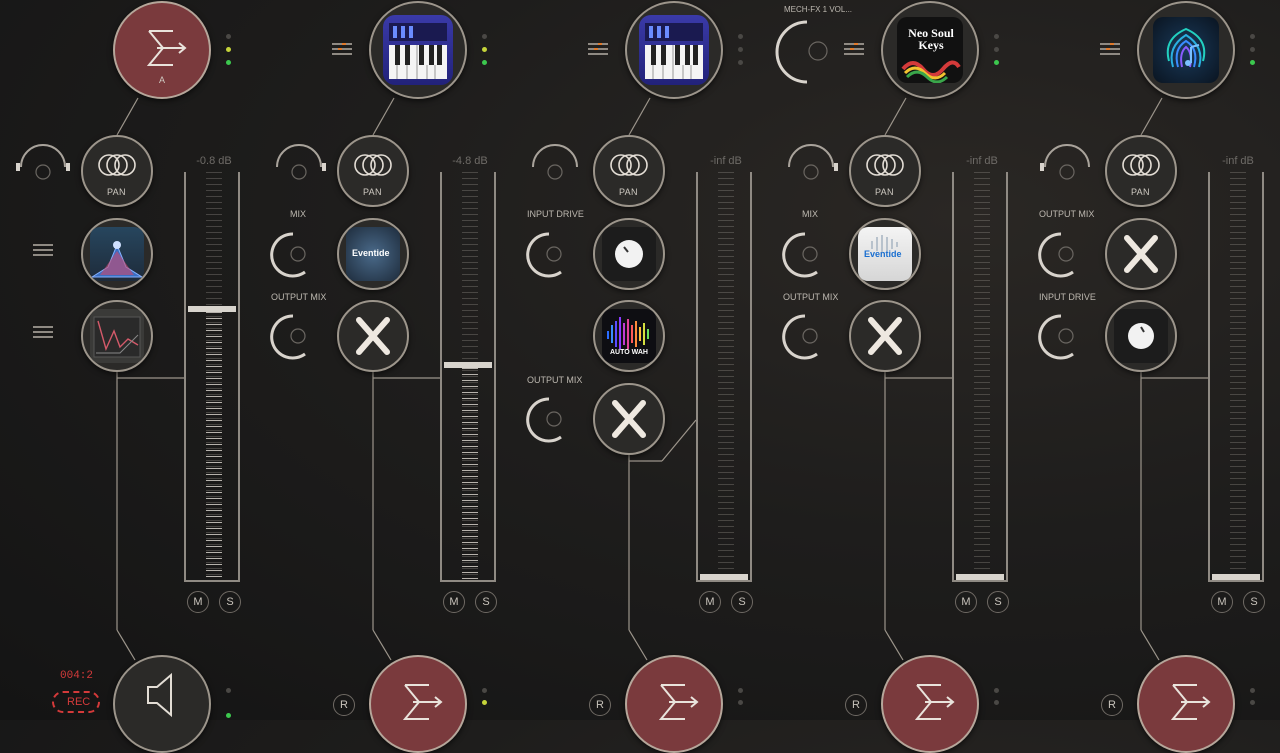  I want to click on channel-4-instrument-node: Neo Soul Keys, so click(930, 50).